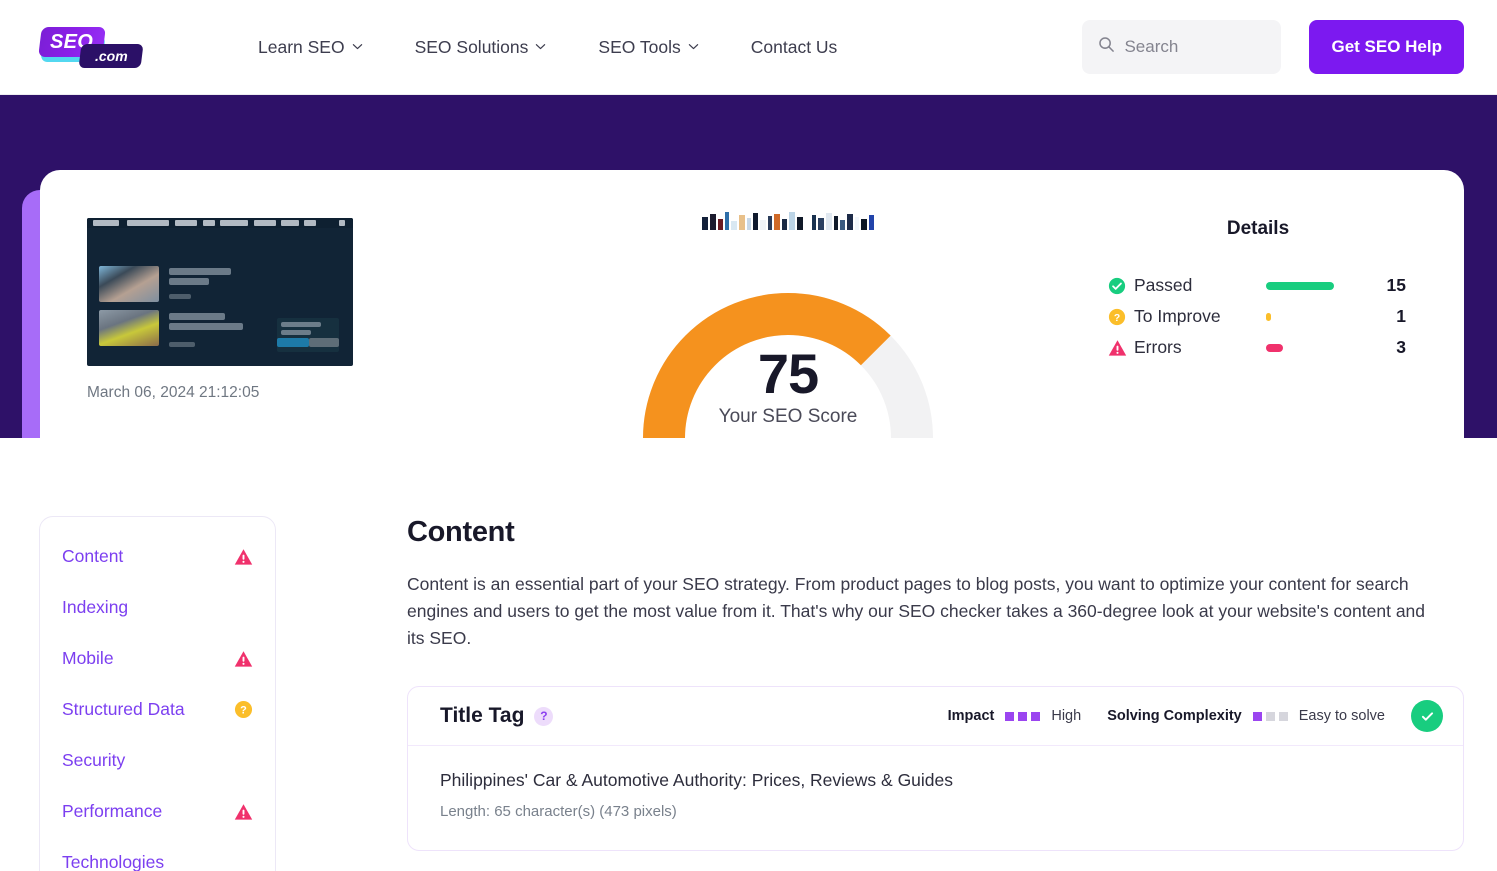 Image resolution: width=1497 pixels, height=871 pixels. What do you see at coordinates (301, 46) in the screenshot?
I see `nav-label: Learn SEO` at bounding box center [301, 46].